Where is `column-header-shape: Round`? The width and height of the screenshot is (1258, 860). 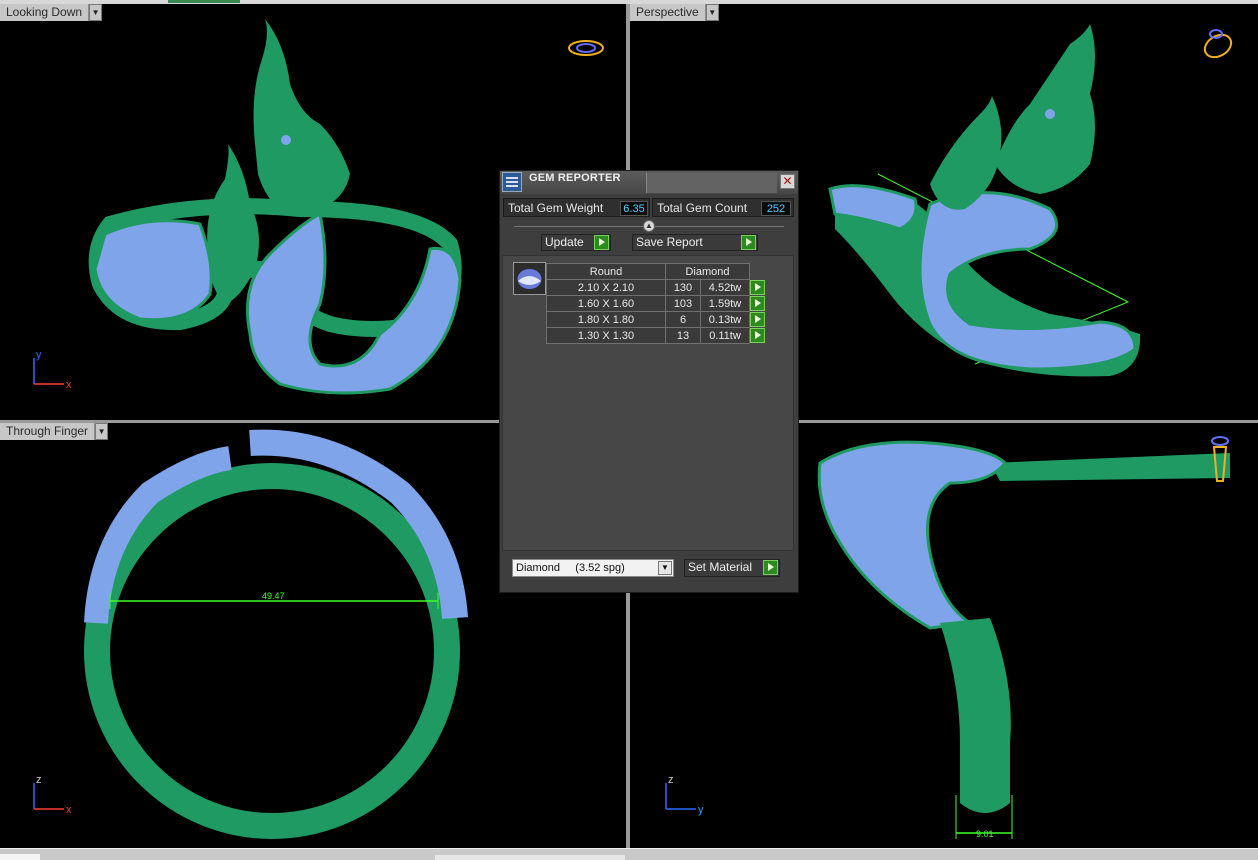 column-header-shape: Round is located at coordinates (606, 271).